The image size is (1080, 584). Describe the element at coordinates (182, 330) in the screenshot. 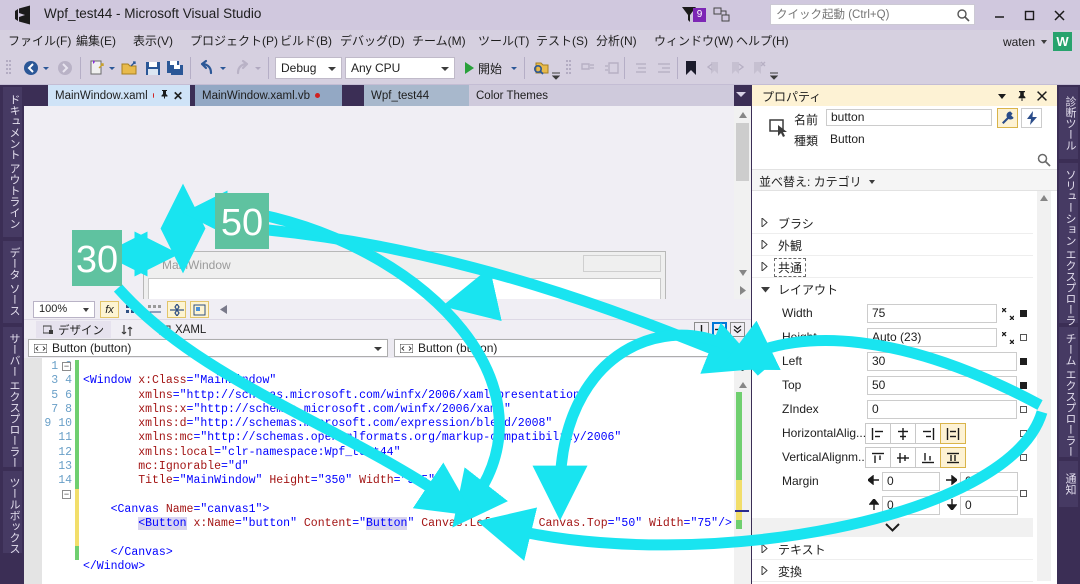

I see `tab-xaml-view: XAML` at that location.